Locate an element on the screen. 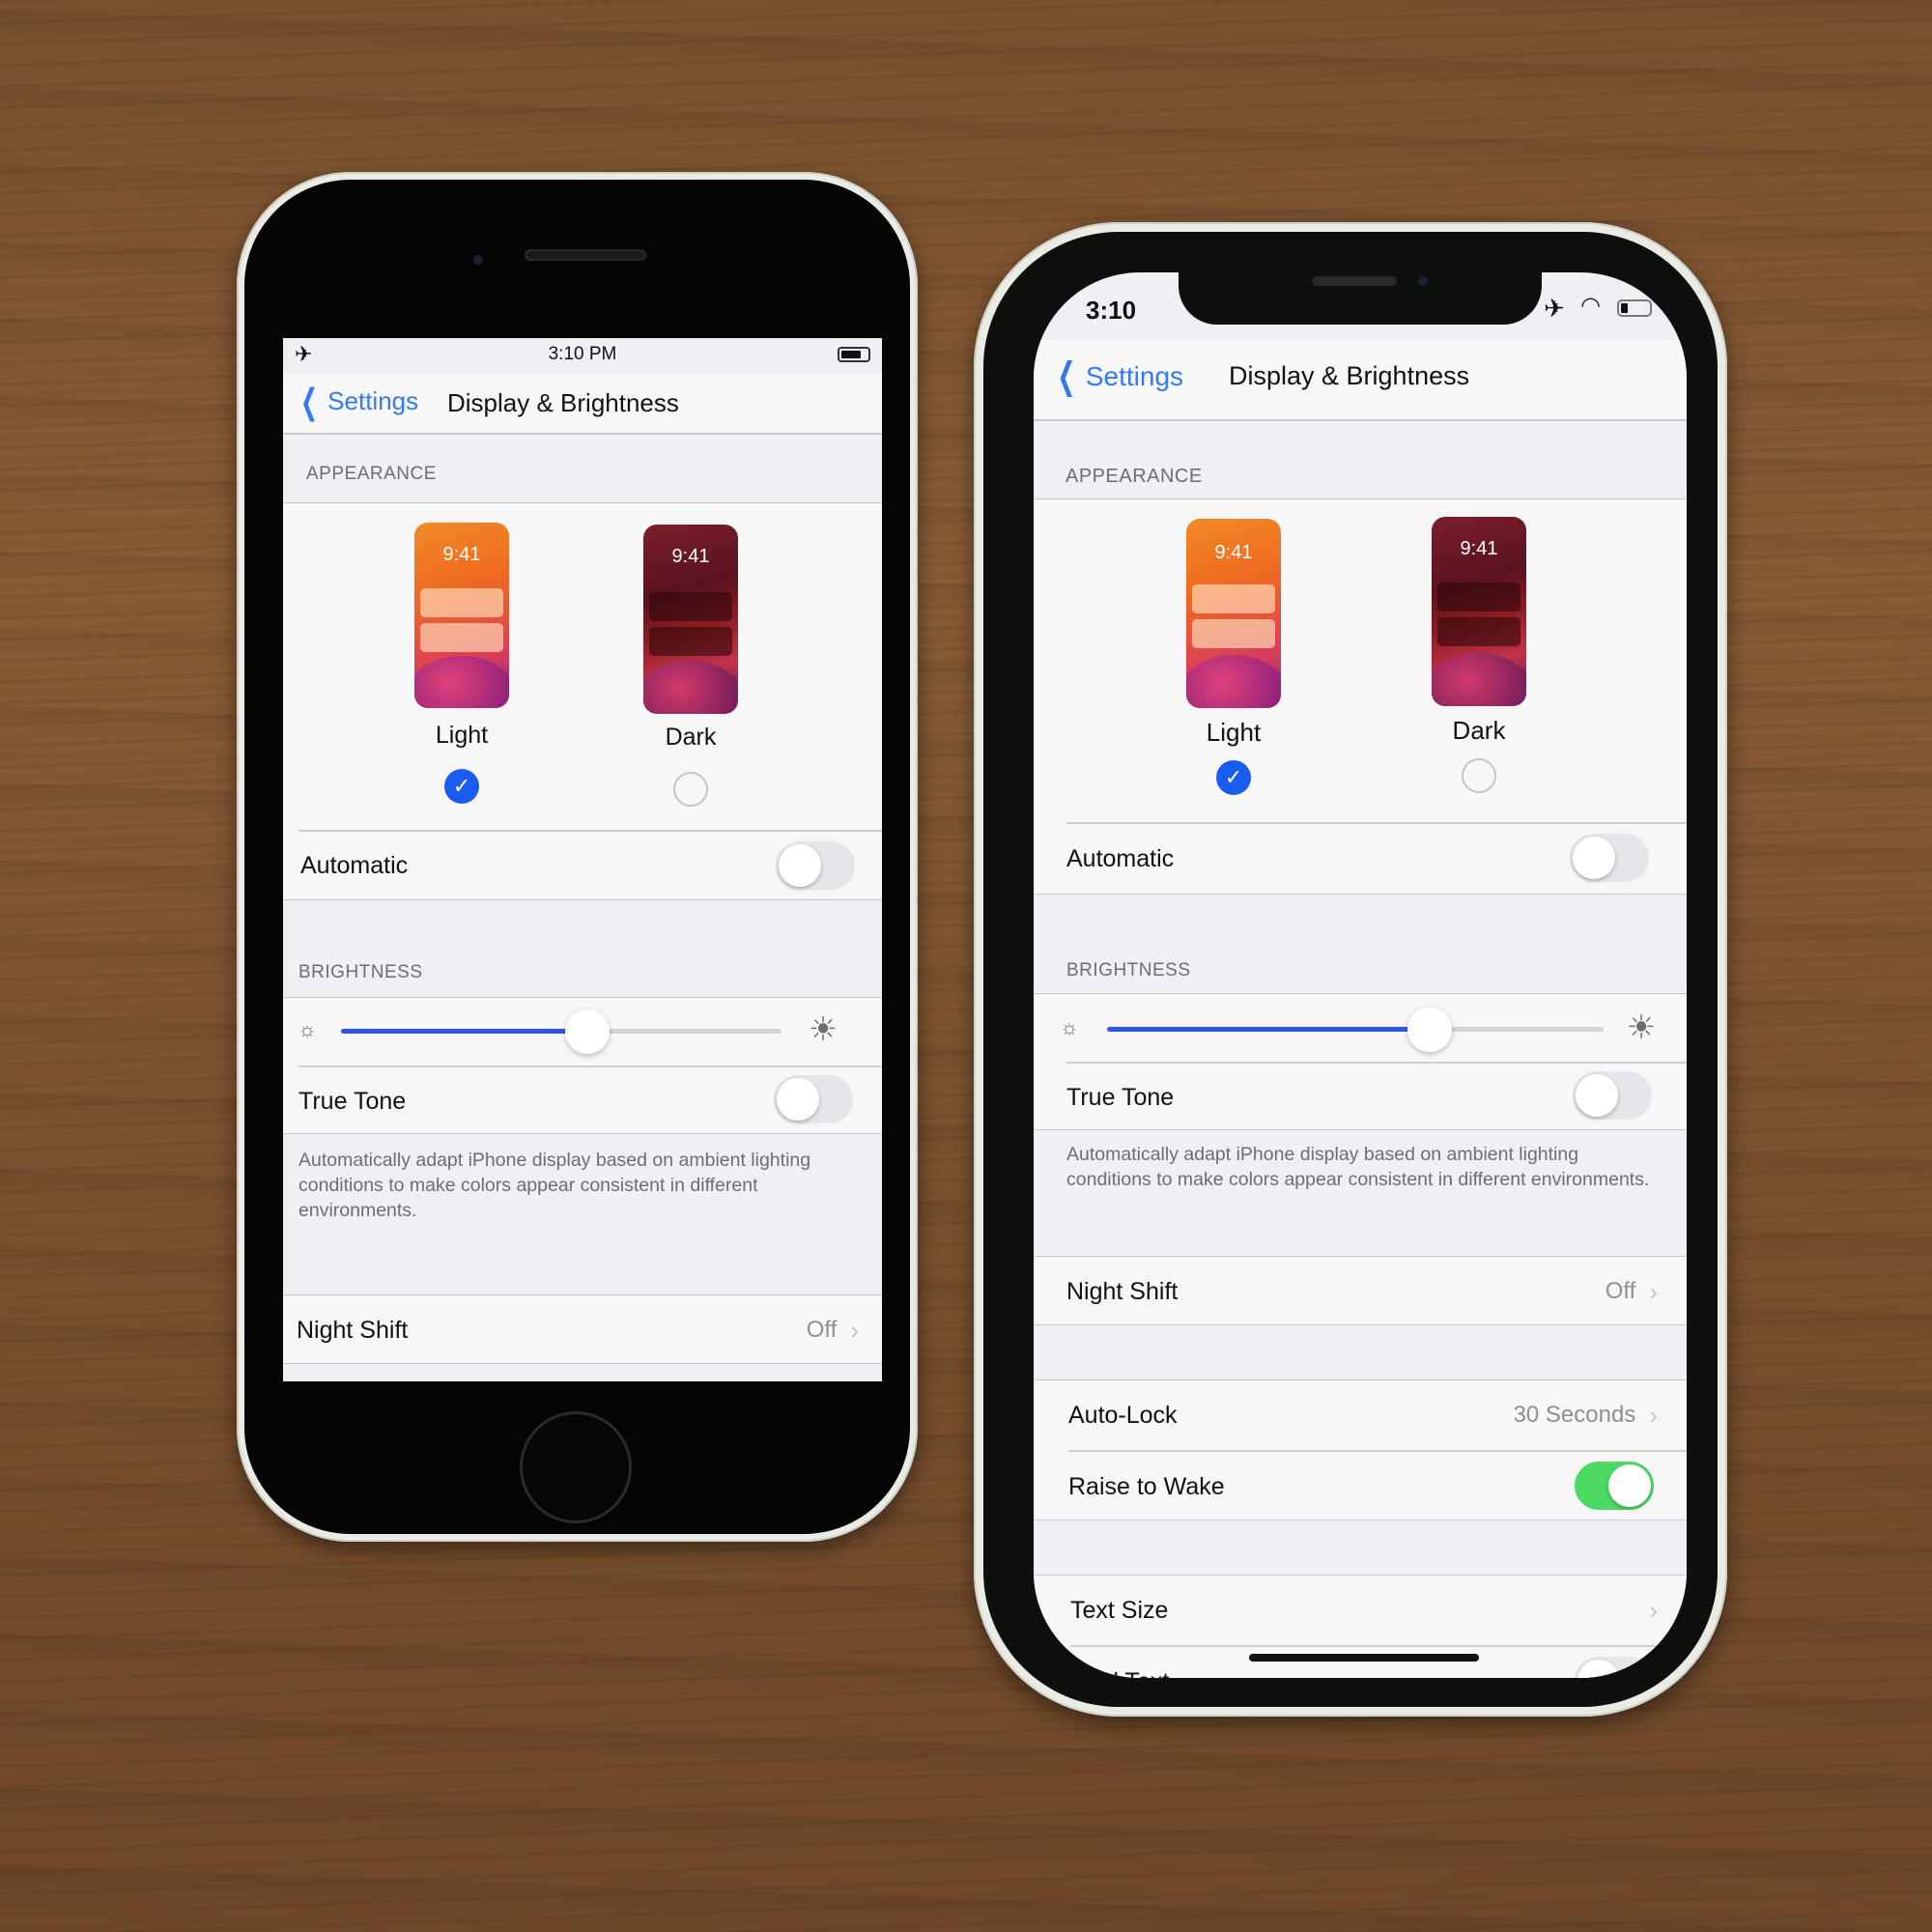 The width and height of the screenshot is (1932, 1932). bold-text-label: Bold Text is located at coordinates (1119, 1673).